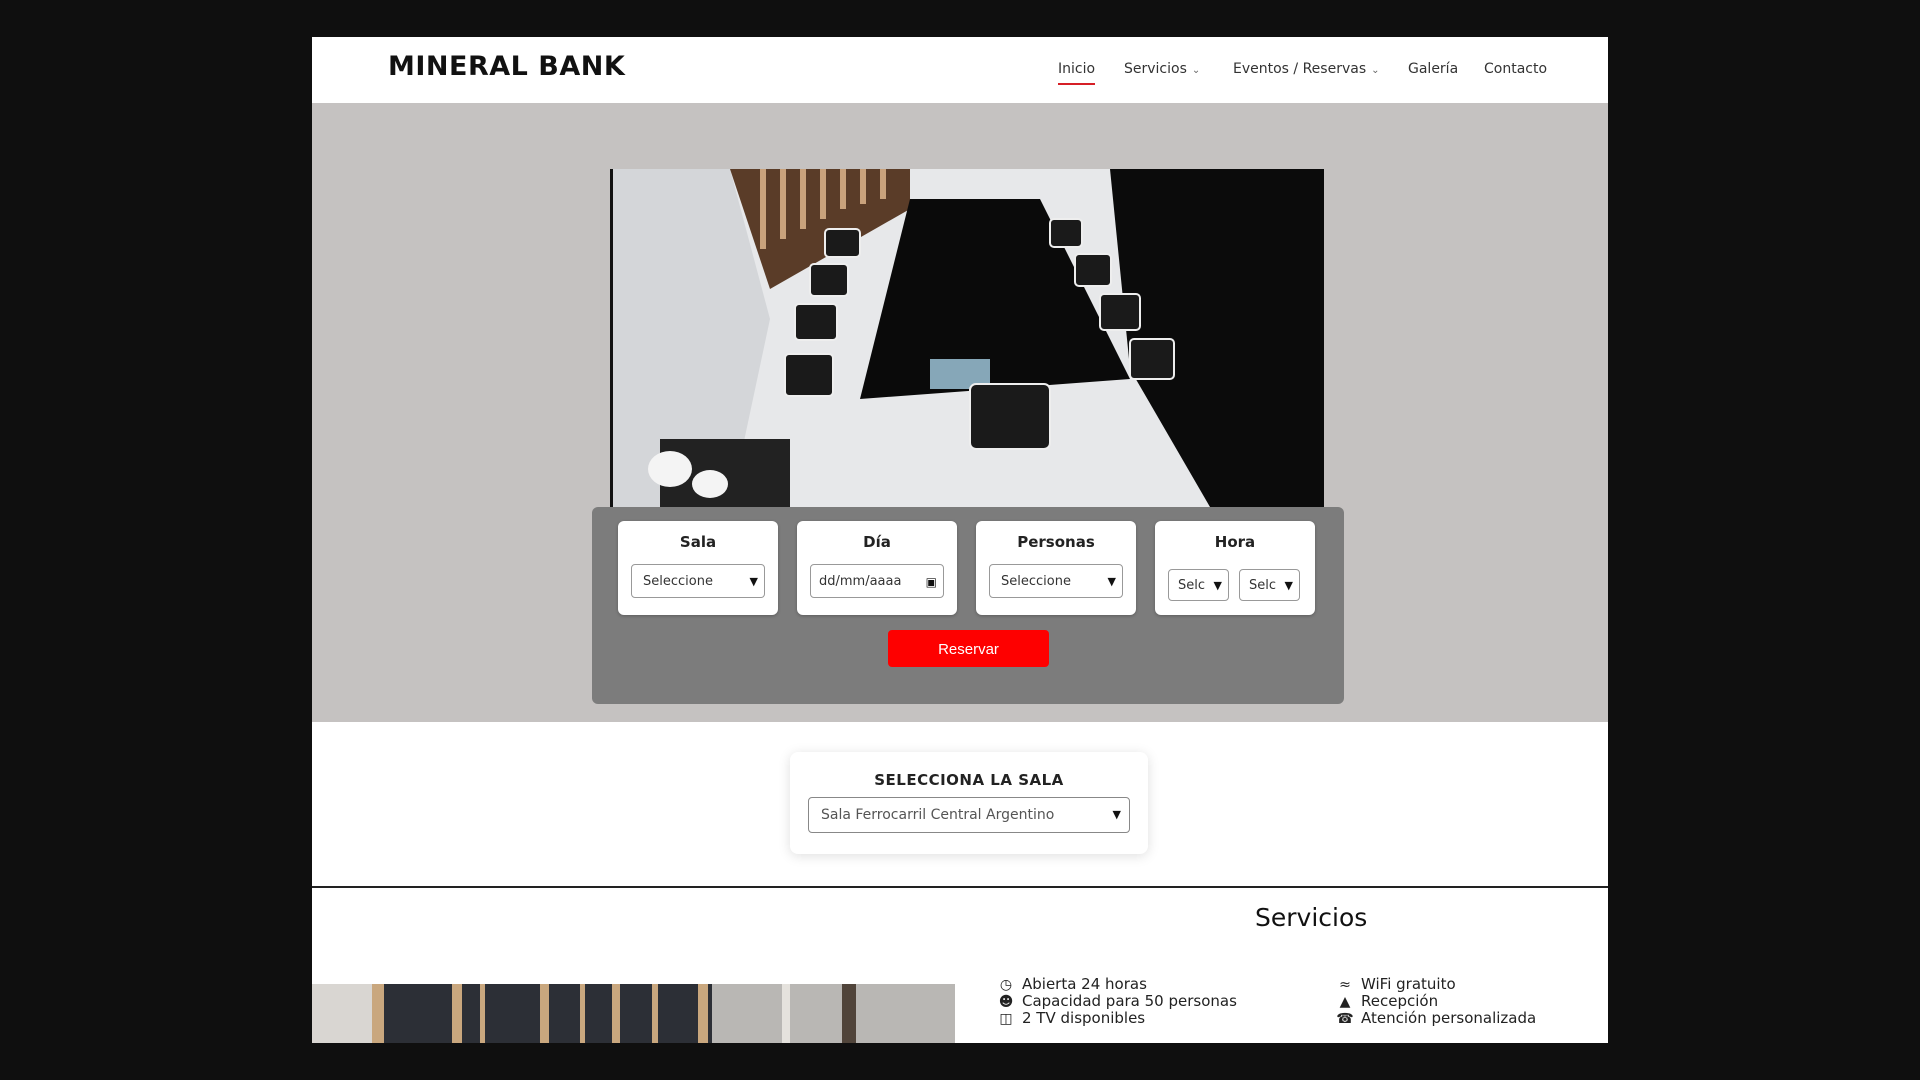  I want to click on section-divider, so click(960, 887).